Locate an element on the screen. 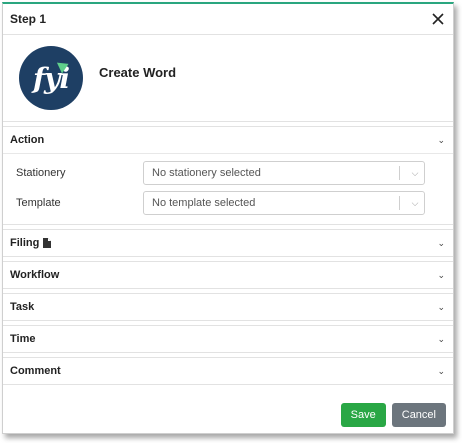  template-label: Template is located at coordinates (38, 203).